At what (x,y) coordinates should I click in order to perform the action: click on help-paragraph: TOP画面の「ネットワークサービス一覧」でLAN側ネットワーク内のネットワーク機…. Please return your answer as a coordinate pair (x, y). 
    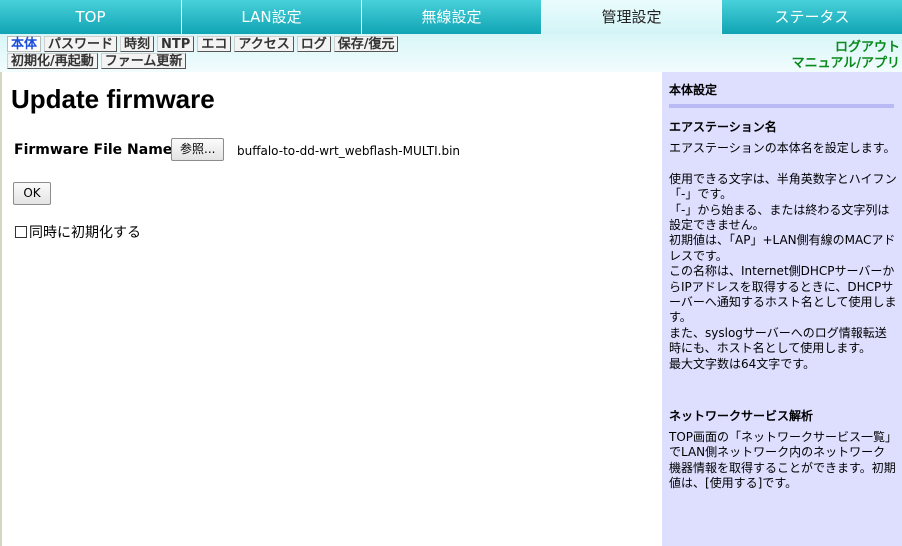
    Looking at the image, I should click on (783, 460).